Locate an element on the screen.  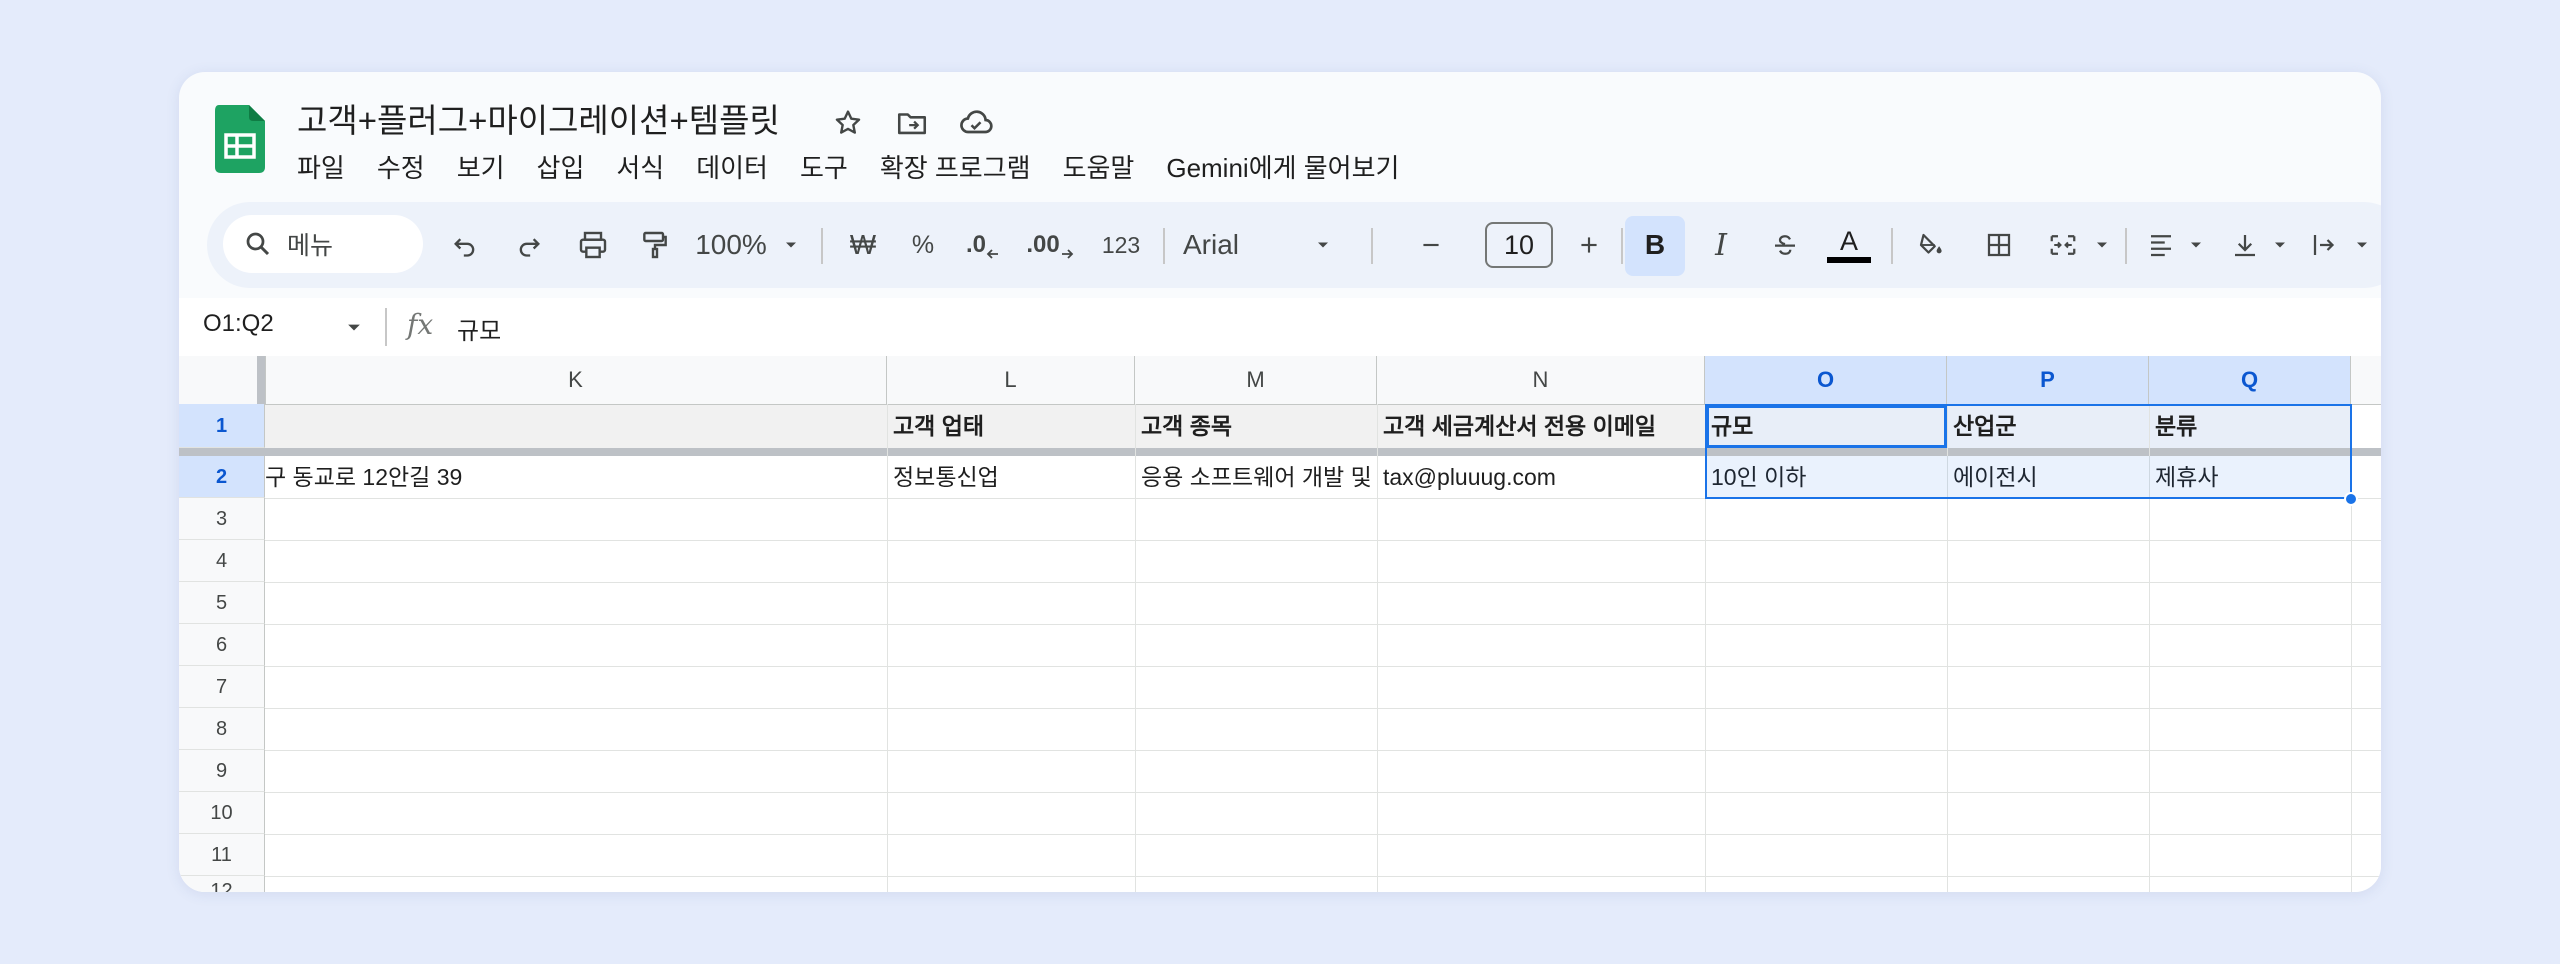
valign-chevron-down-icon is located at coordinates (2280, 245).